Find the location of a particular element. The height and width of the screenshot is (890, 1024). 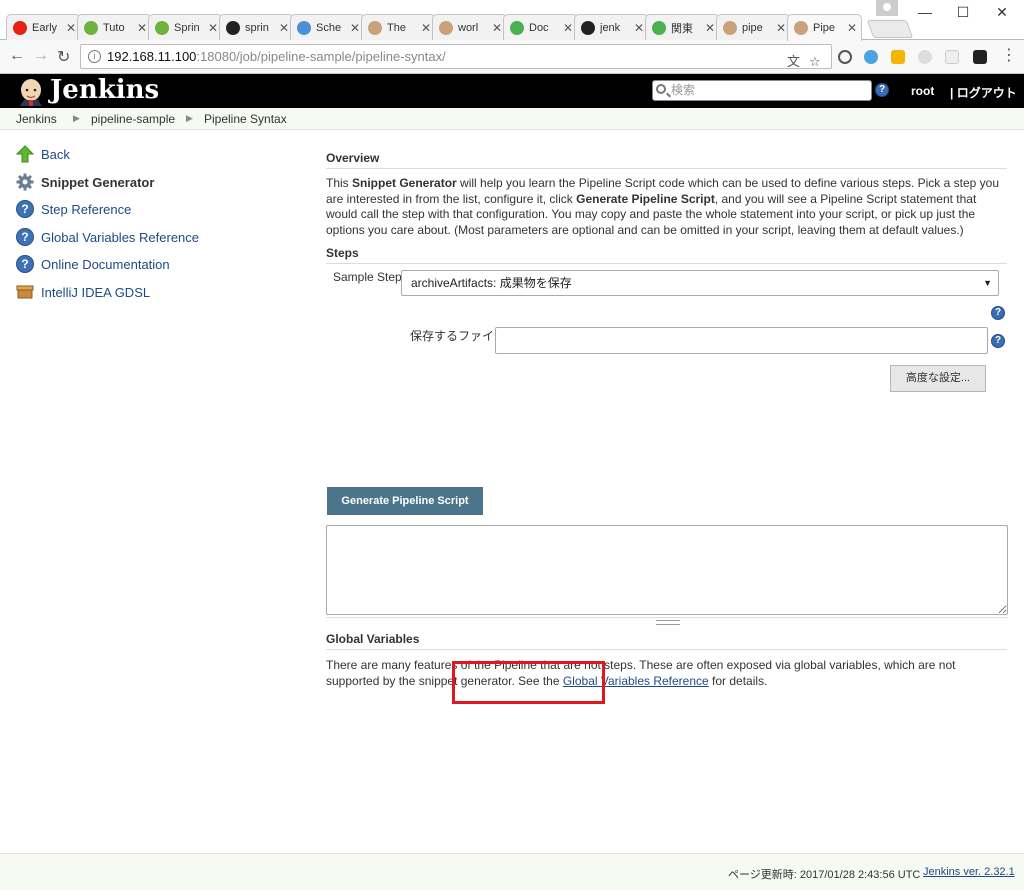

browser-tab: 関東 ✕ is located at coordinates (682, 27).